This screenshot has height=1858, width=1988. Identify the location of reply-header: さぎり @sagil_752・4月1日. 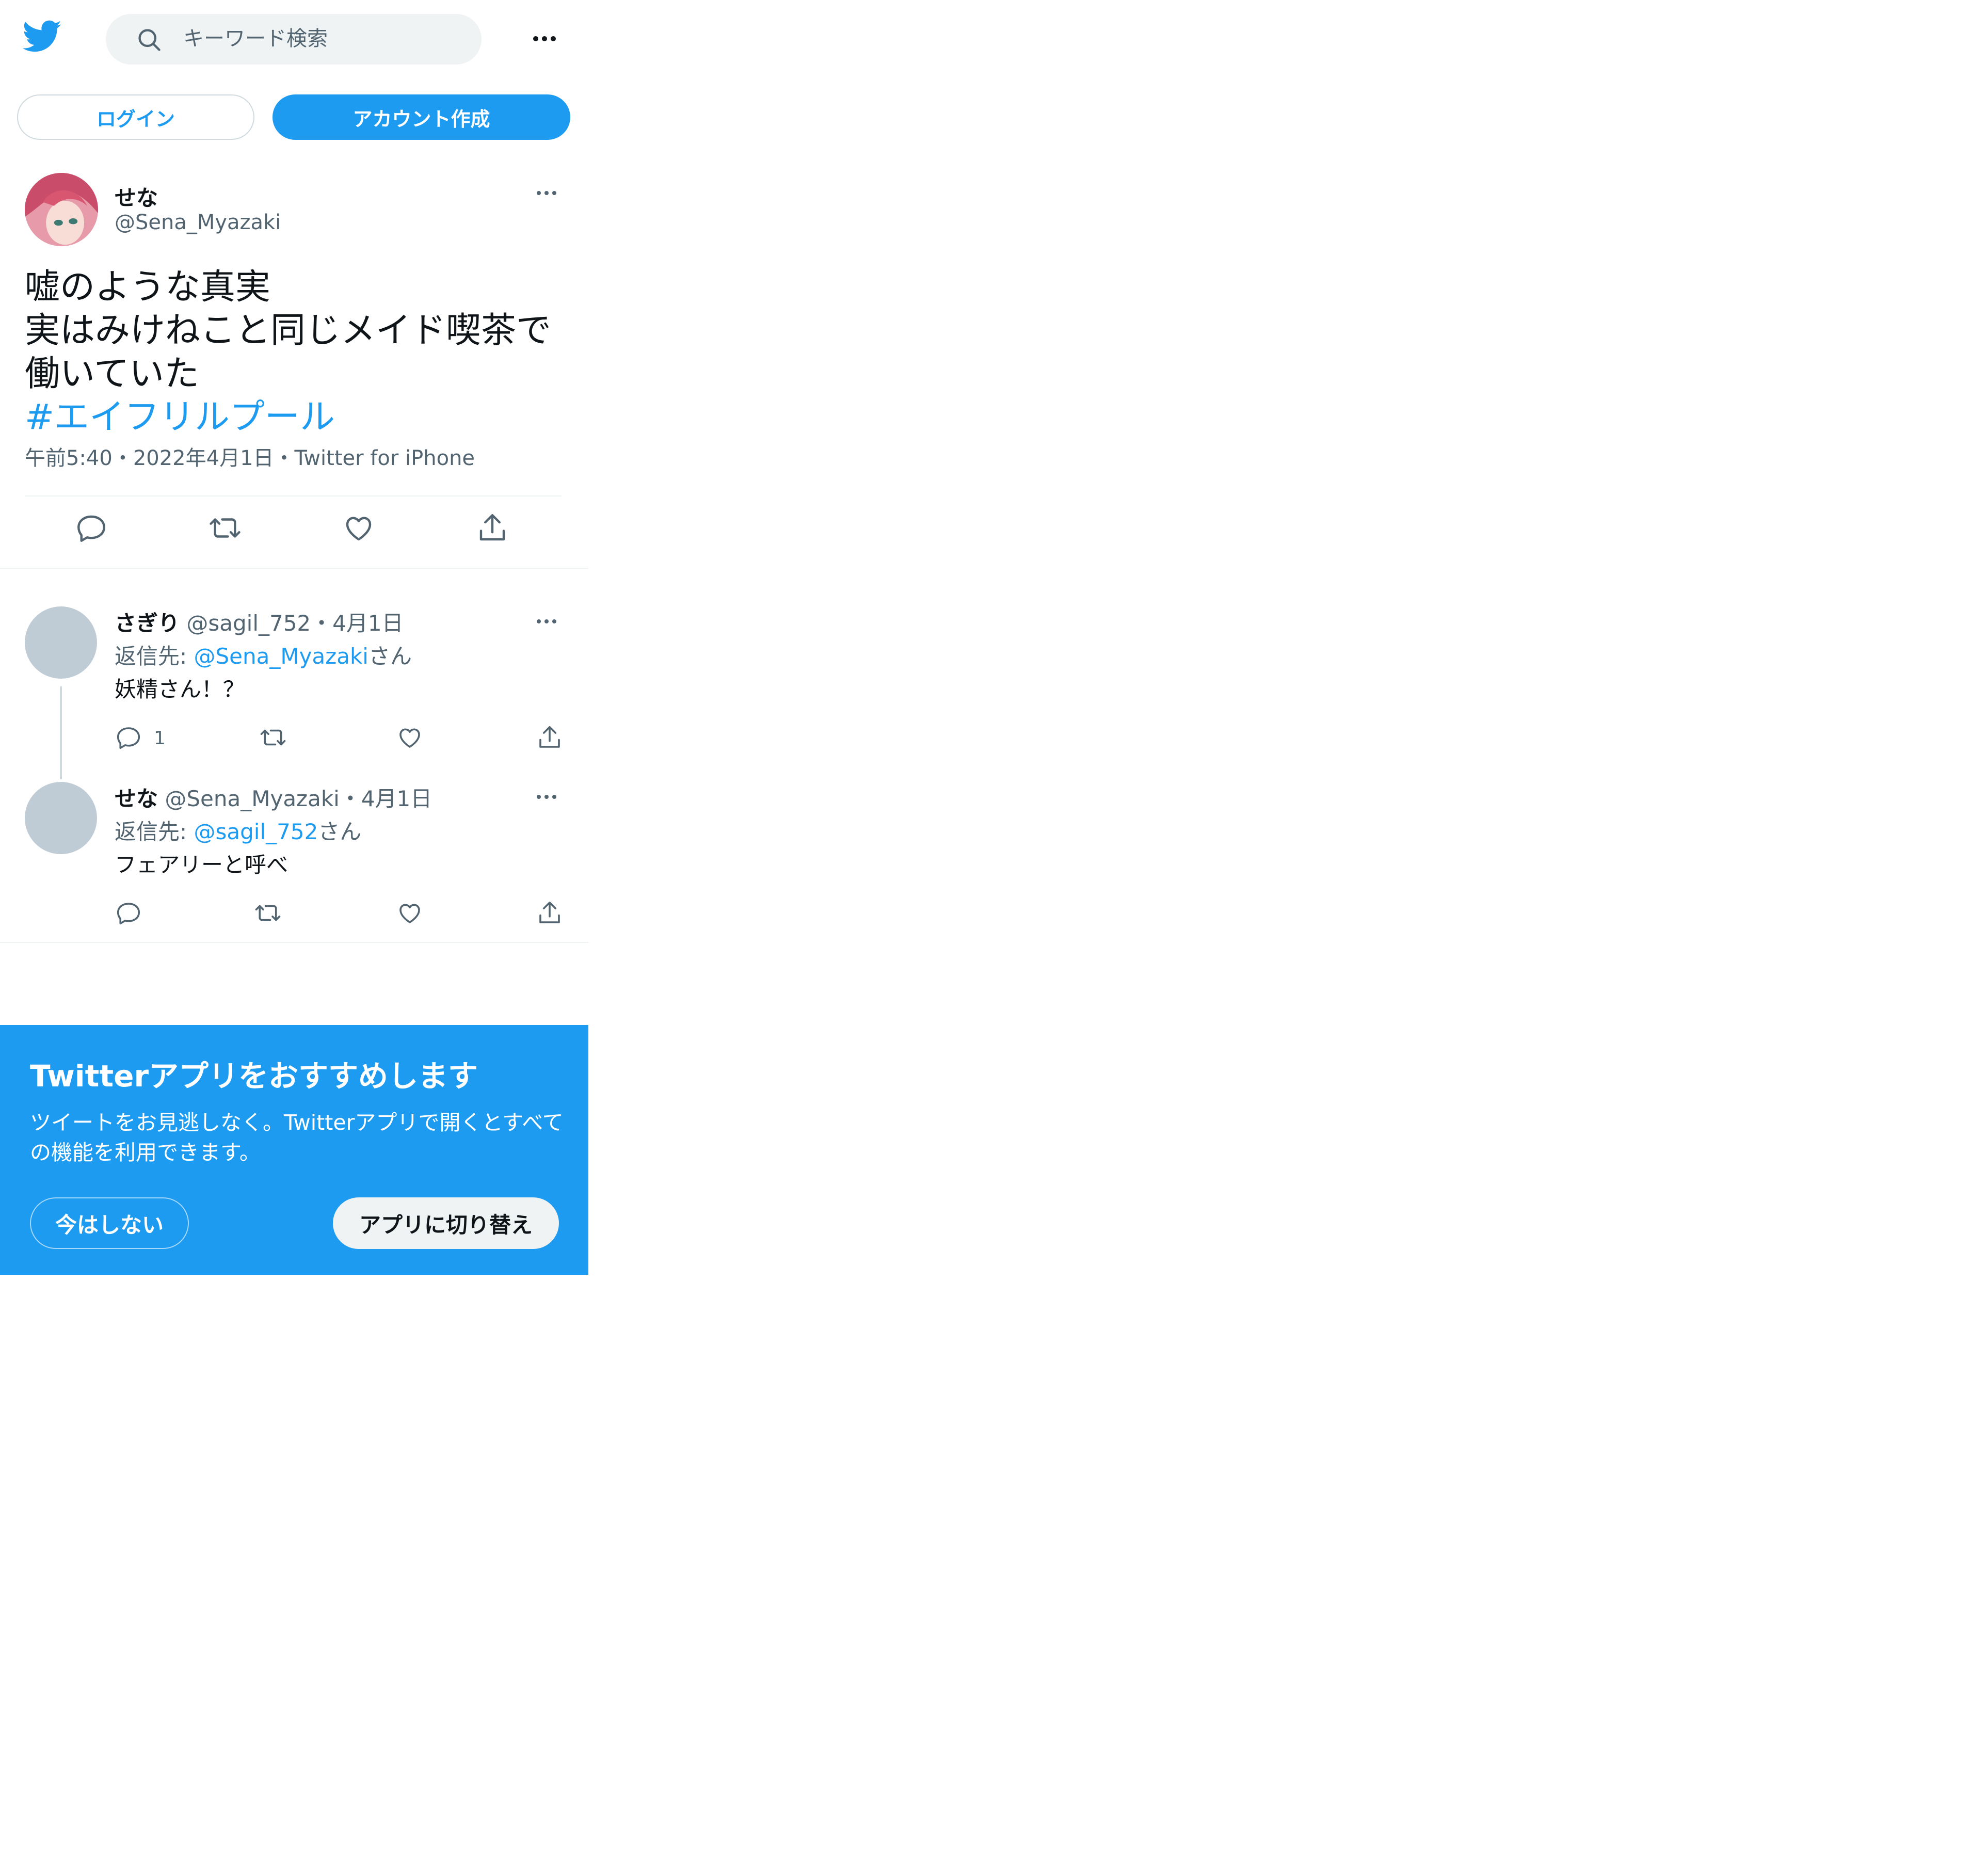
(259, 621).